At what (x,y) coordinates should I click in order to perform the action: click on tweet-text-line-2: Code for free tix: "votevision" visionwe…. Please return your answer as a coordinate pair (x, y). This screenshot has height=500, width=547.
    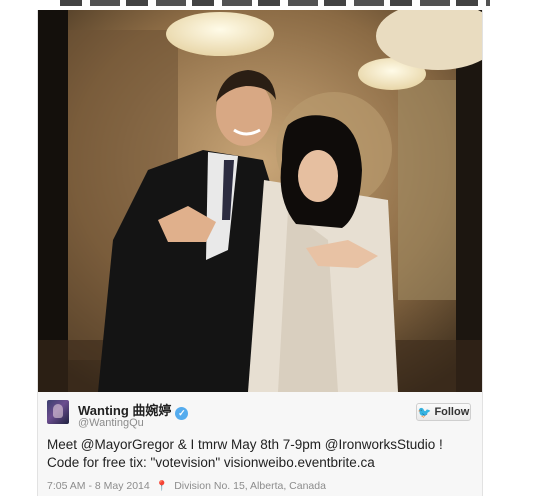
    Looking at the image, I should click on (211, 462).